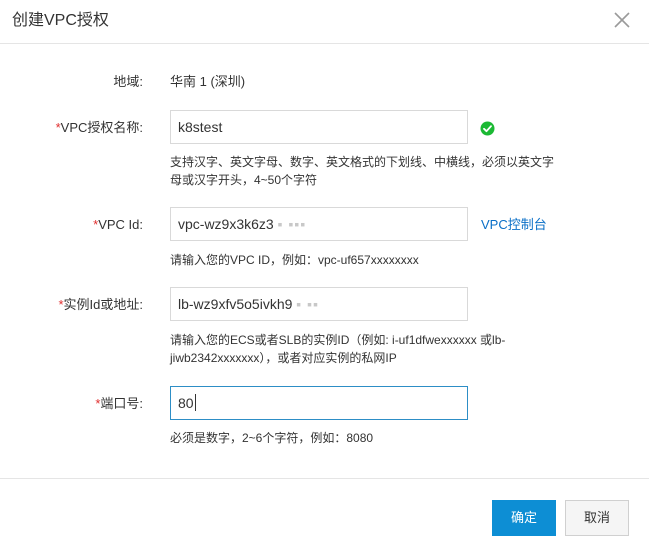 This screenshot has width=649, height=553. What do you see at coordinates (226, 224) in the screenshot?
I see `vpc-id-value: vpc-wz9x3k6z3` at bounding box center [226, 224].